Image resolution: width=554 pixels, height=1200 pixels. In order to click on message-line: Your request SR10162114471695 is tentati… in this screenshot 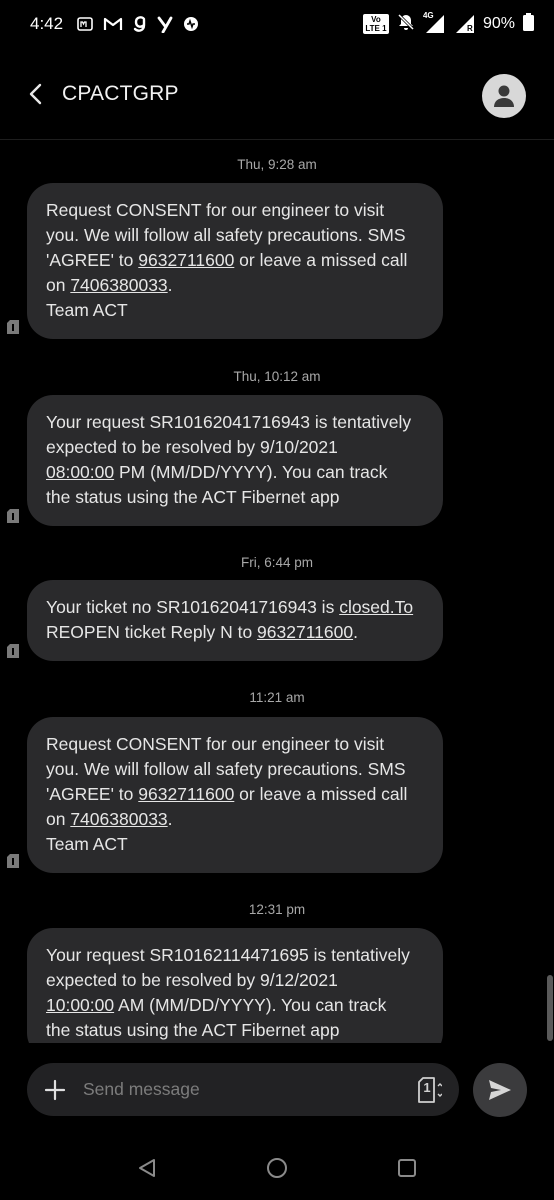, I will do `click(235, 955)`.